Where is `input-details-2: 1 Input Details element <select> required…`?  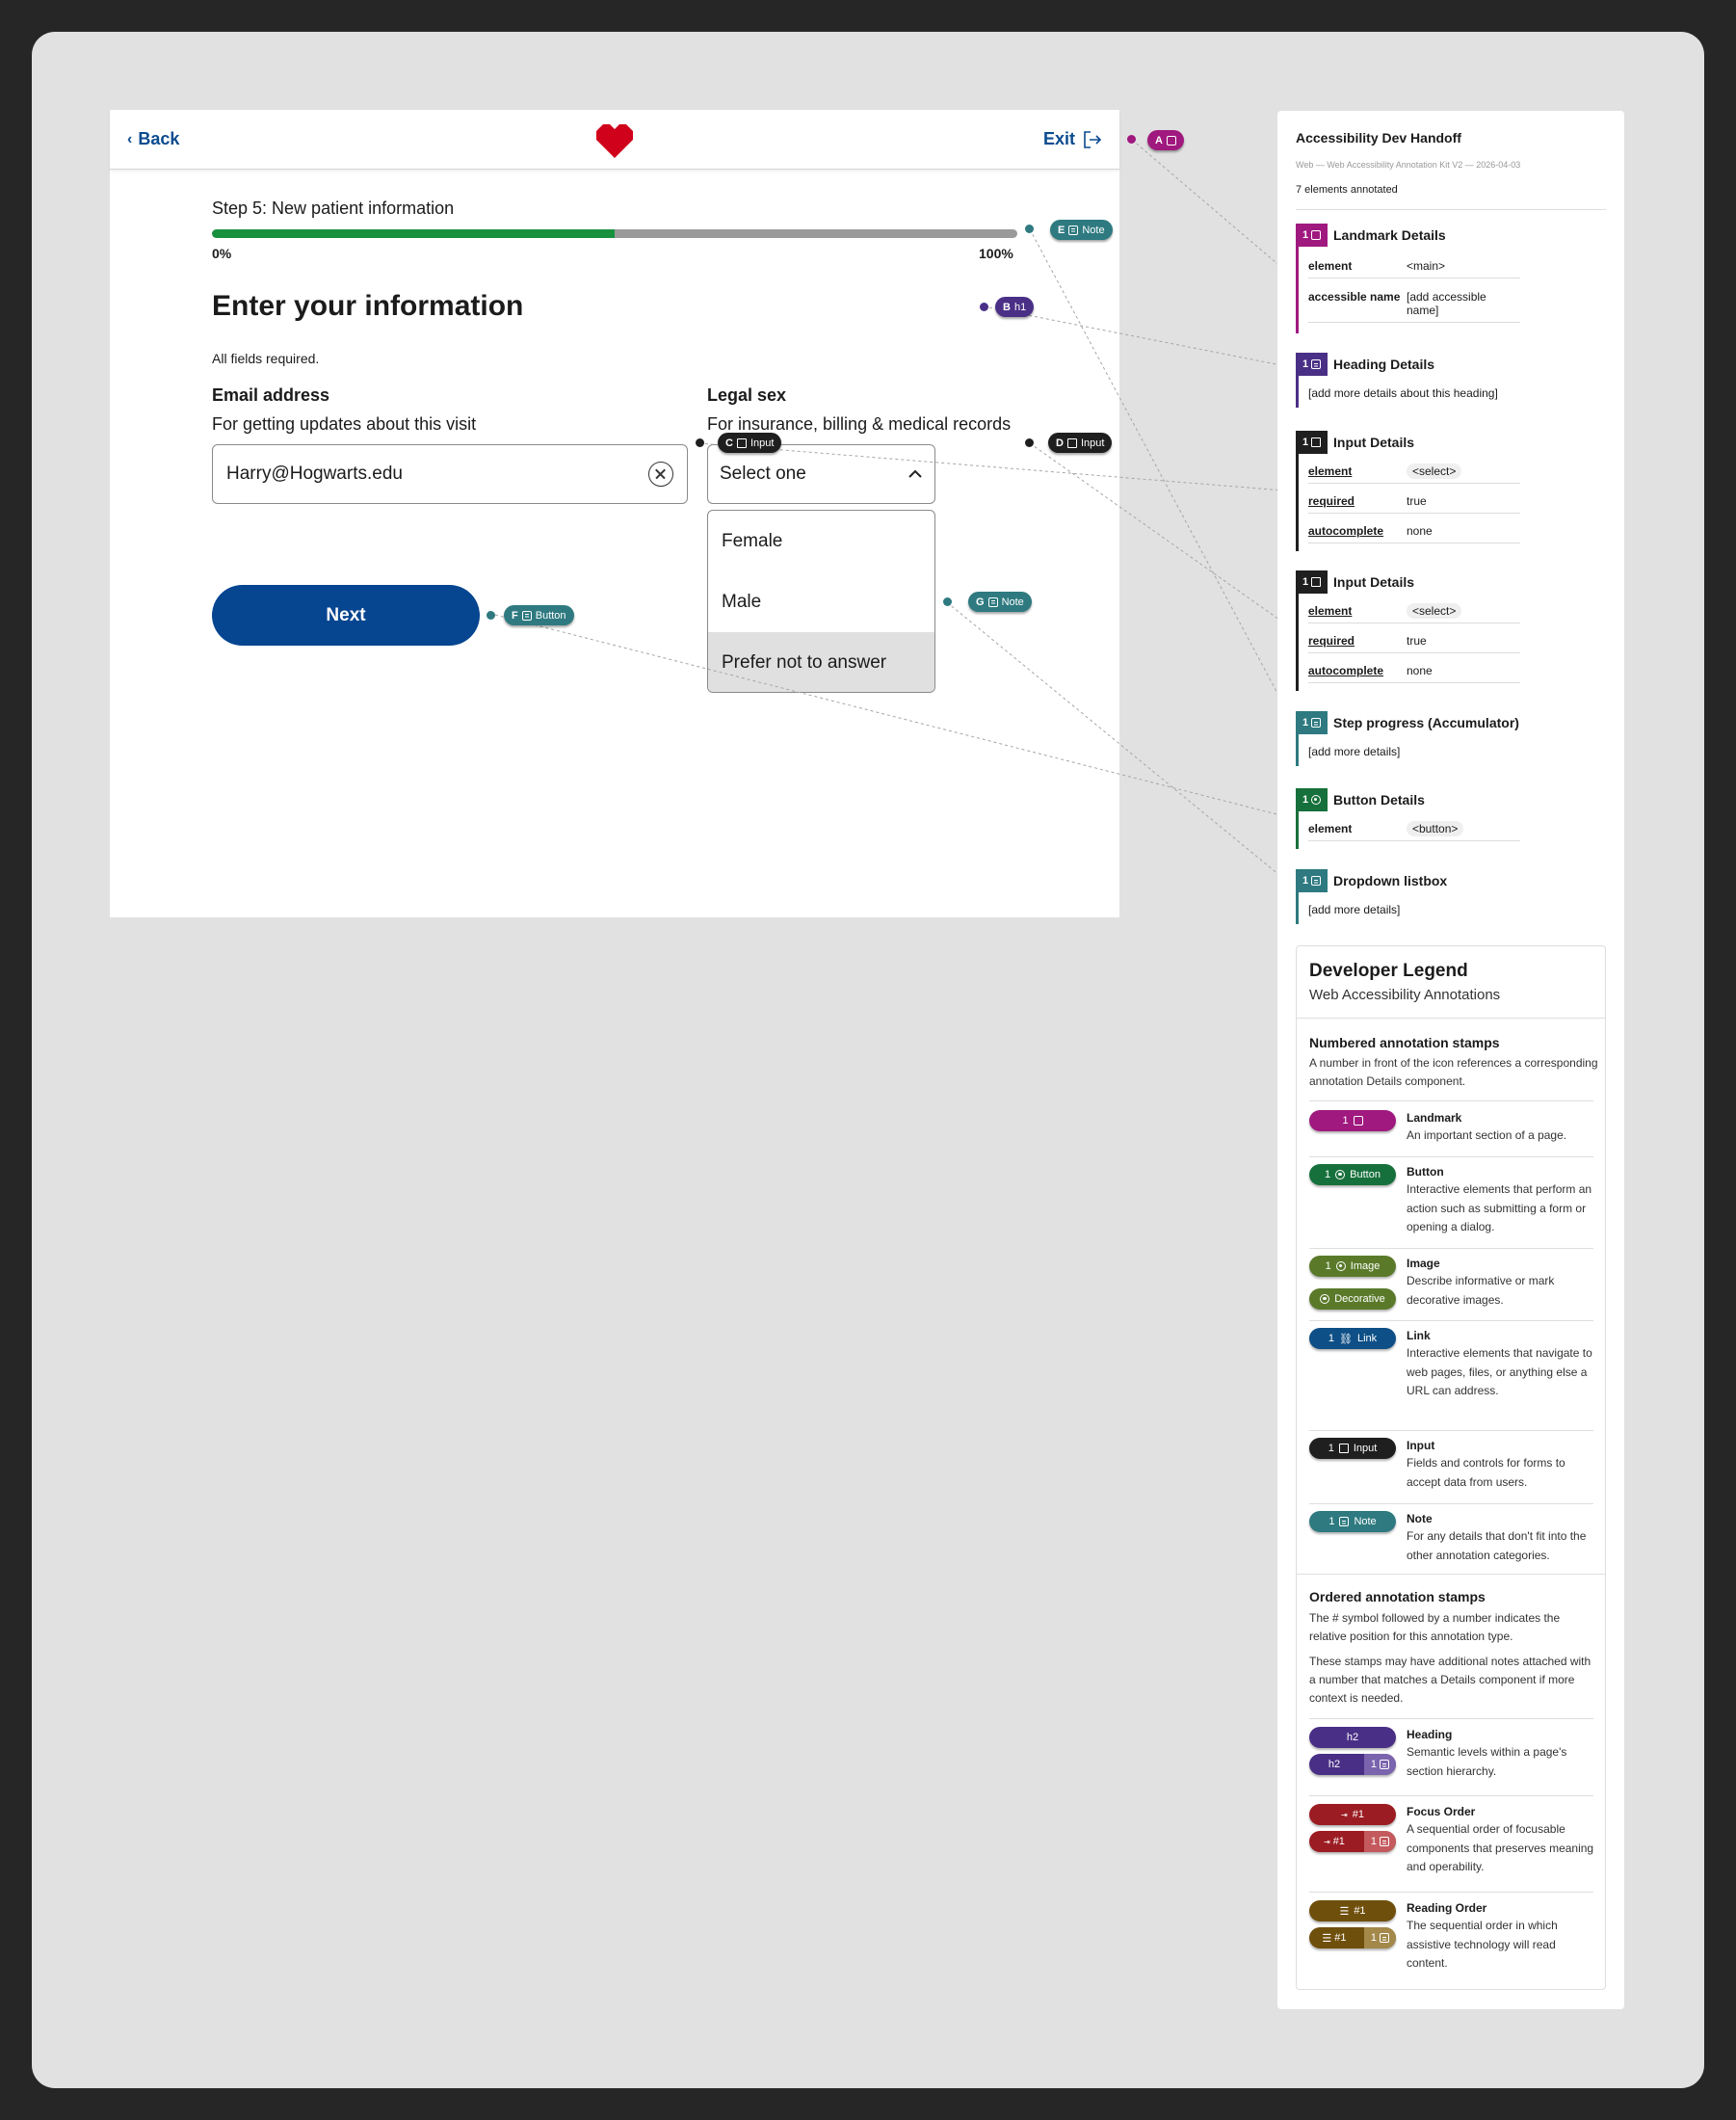 input-details-2: 1 Input Details element <select> required… is located at coordinates (1451, 630).